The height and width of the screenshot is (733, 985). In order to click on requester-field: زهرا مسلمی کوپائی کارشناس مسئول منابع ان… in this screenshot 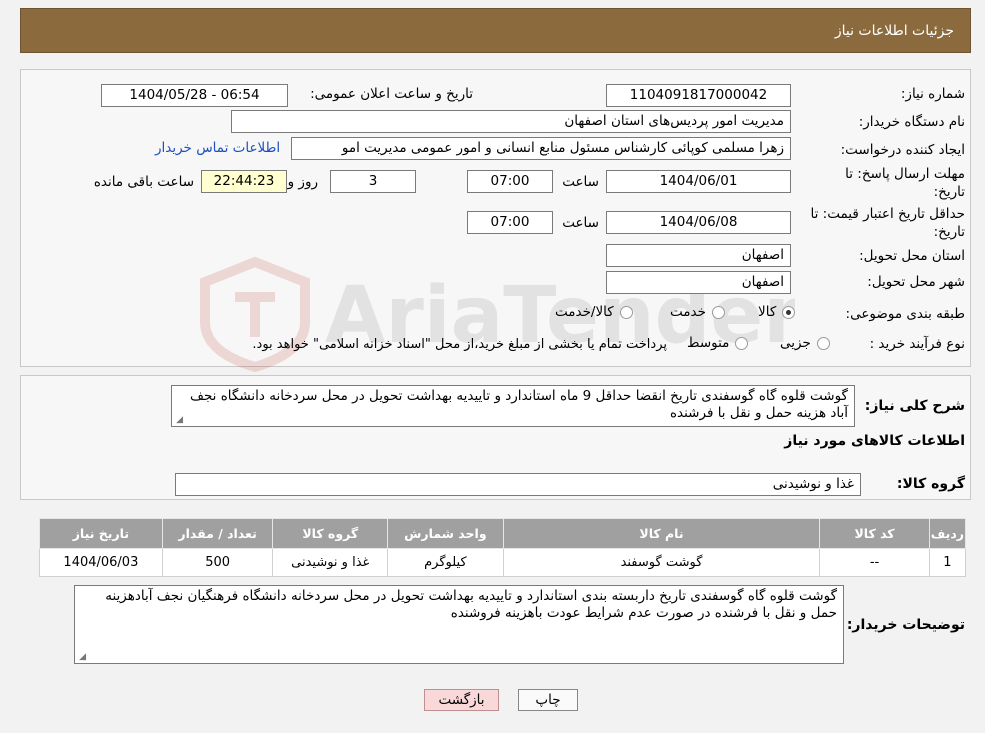, I will do `click(541, 148)`.